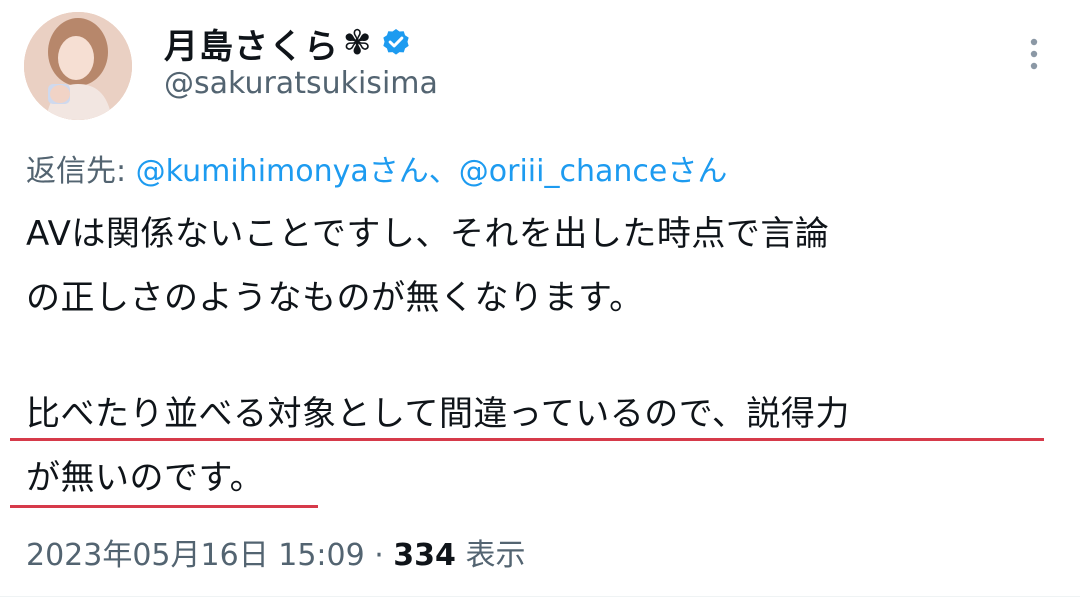 The width and height of the screenshot is (1080, 607). Describe the element at coordinates (395, 42) in the screenshot. I see `verified-badge-icon` at that location.